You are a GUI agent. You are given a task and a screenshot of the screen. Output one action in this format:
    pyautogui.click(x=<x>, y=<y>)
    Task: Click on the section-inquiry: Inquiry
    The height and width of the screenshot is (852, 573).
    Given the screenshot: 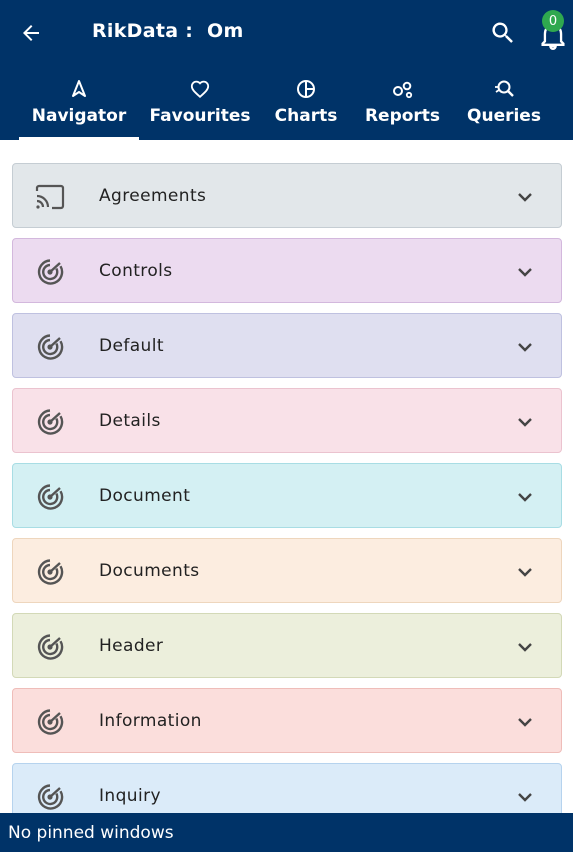 What is the action you would take?
    pyautogui.click(x=287, y=788)
    